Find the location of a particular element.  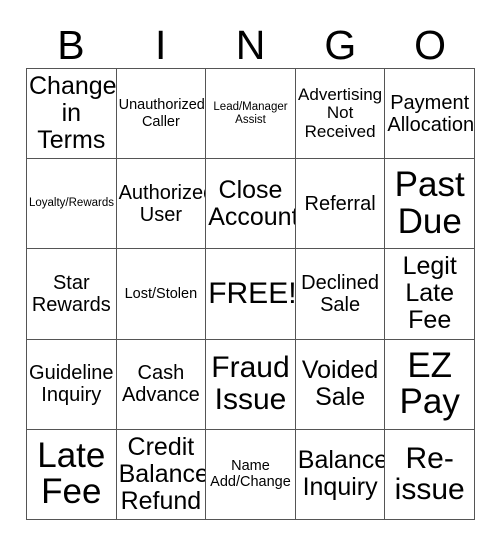

bingo-cell-label: Voided Sale is located at coordinates (340, 384).